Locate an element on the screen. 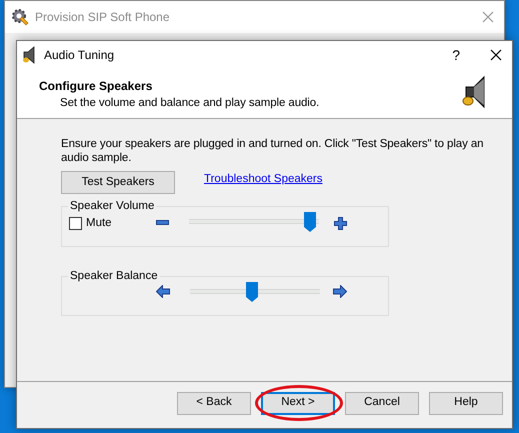 The width and height of the screenshot is (519, 433). instruction-text: Ensure your speakers are plugged in and turned on. Click "Test Speakers" to play an audio sample. is located at coordinates (272, 151).